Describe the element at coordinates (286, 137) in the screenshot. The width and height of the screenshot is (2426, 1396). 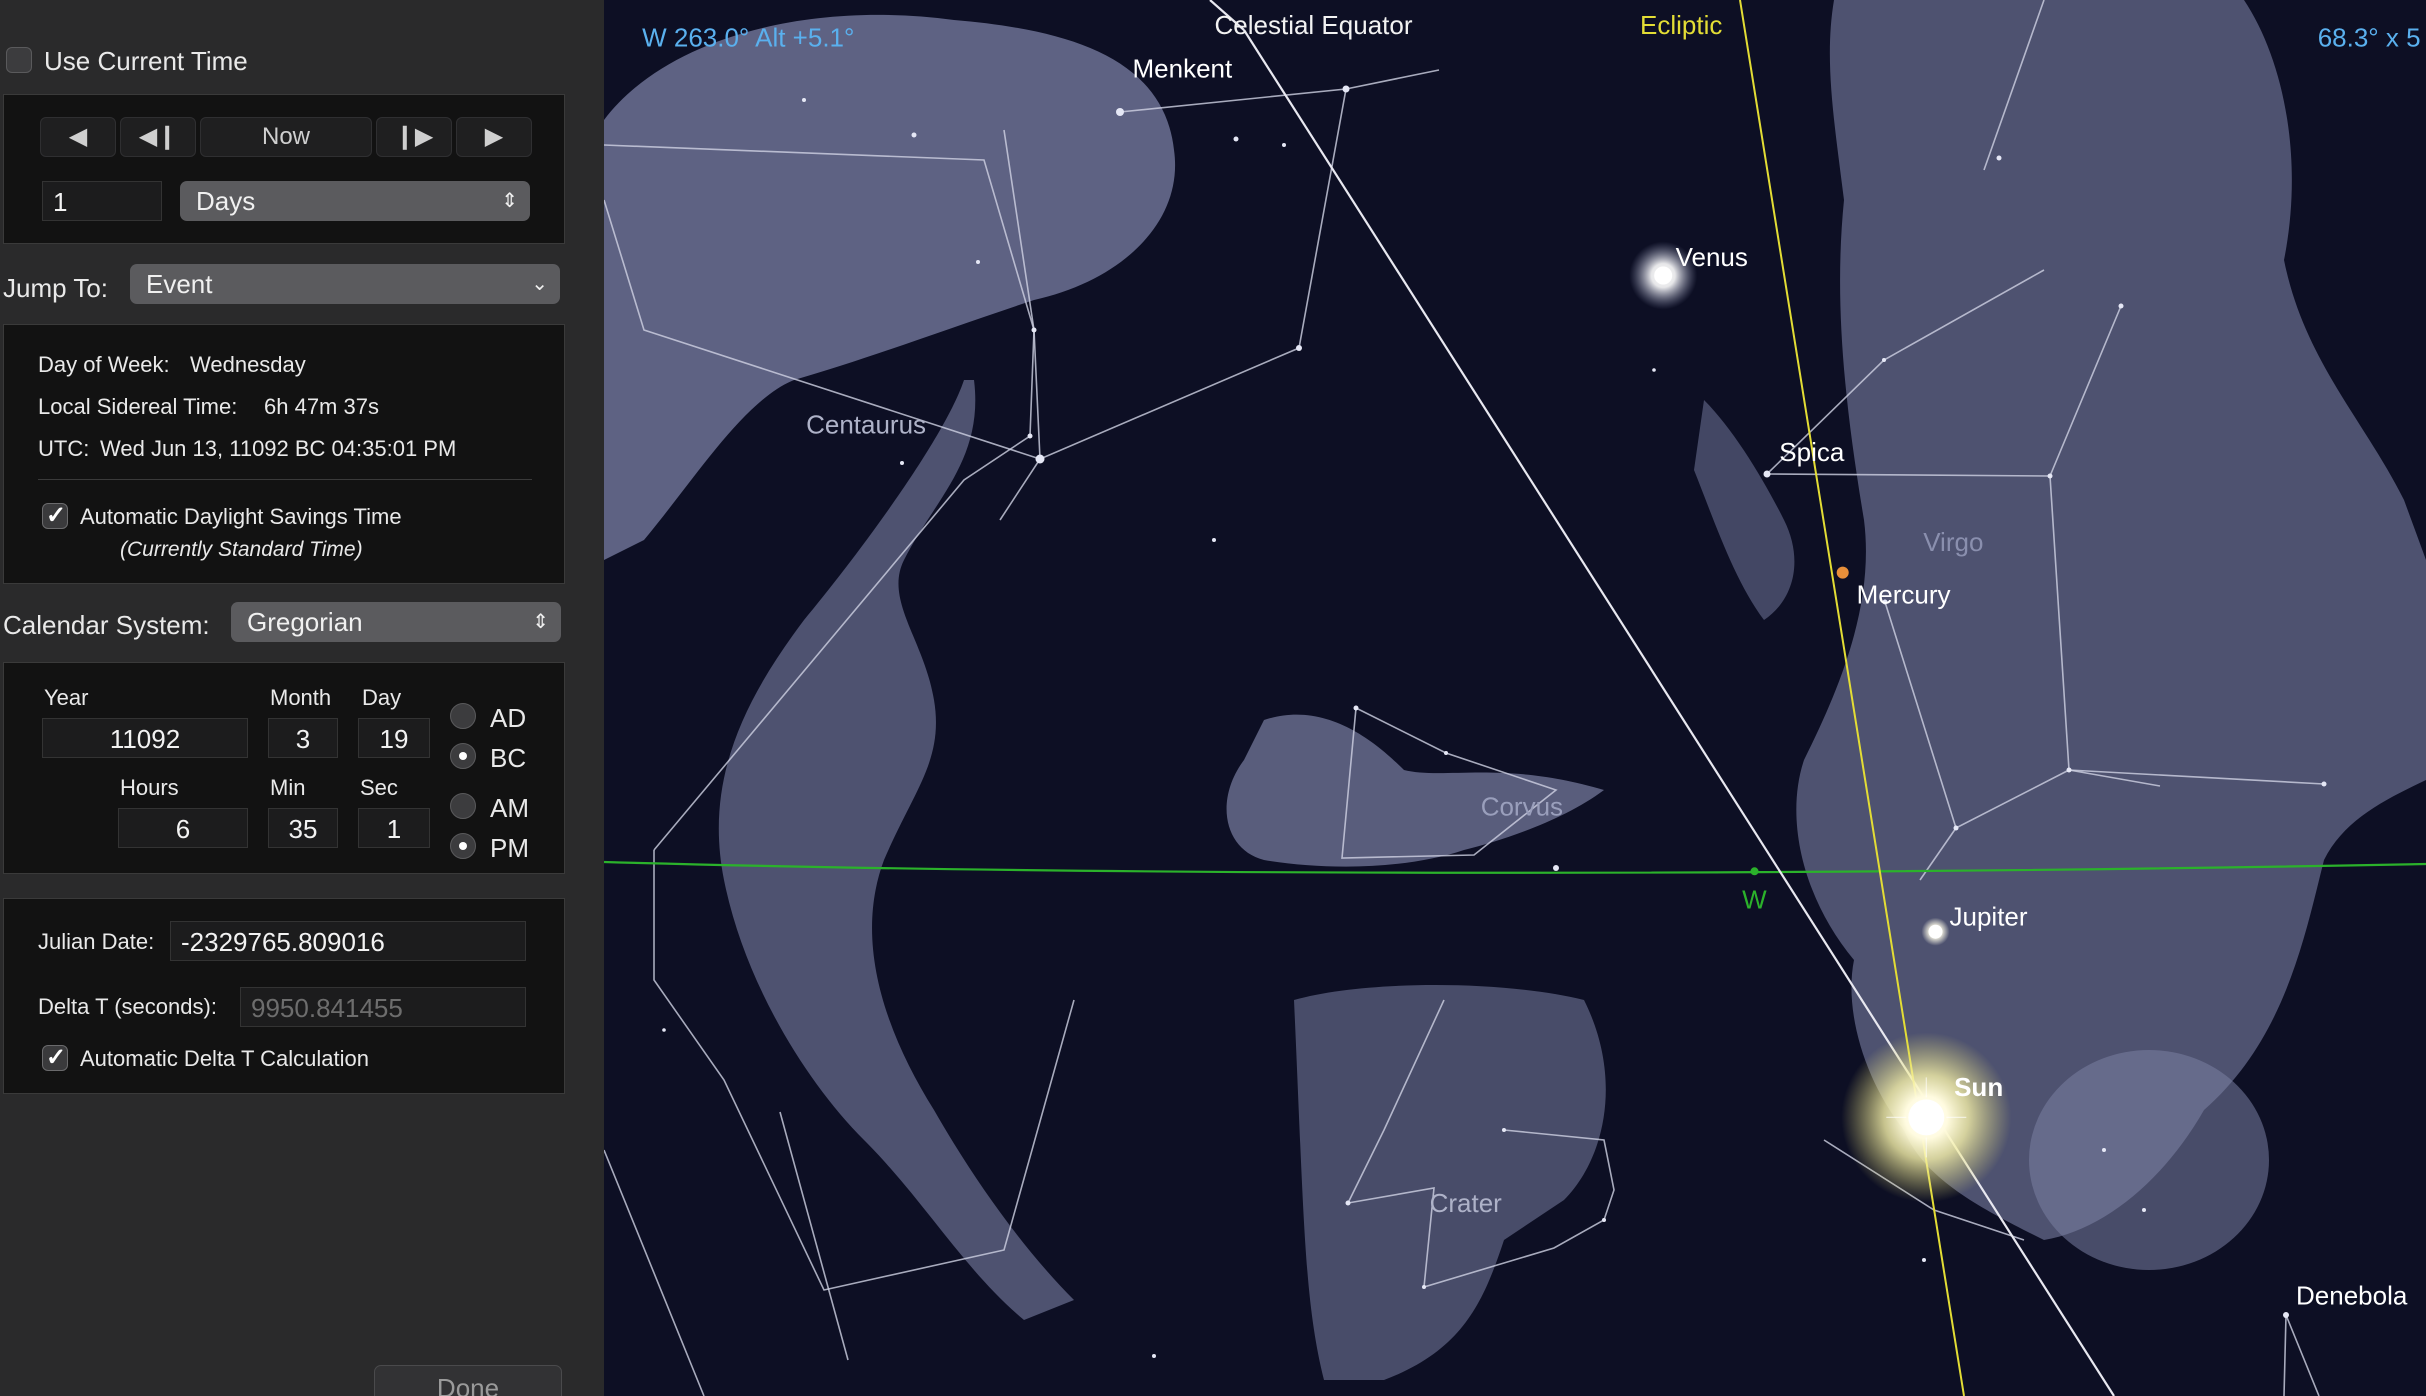
I see `now-button: Now` at that location.